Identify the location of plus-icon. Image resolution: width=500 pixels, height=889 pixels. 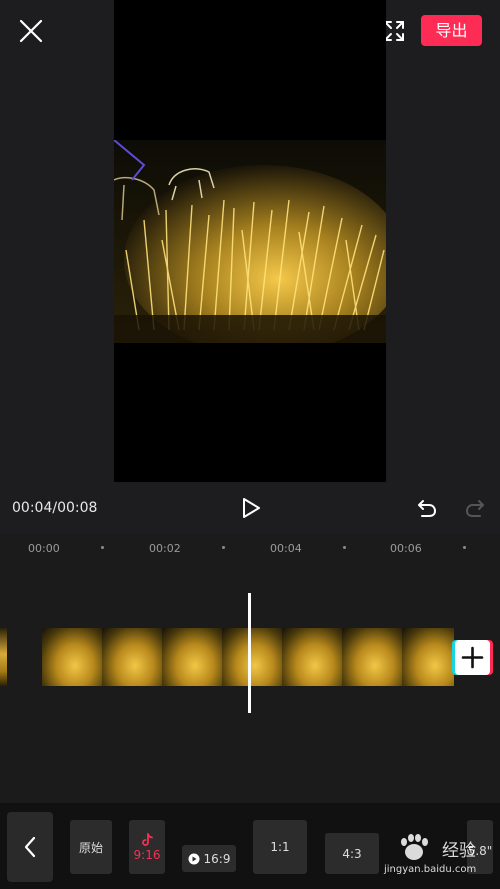
(472, 657).